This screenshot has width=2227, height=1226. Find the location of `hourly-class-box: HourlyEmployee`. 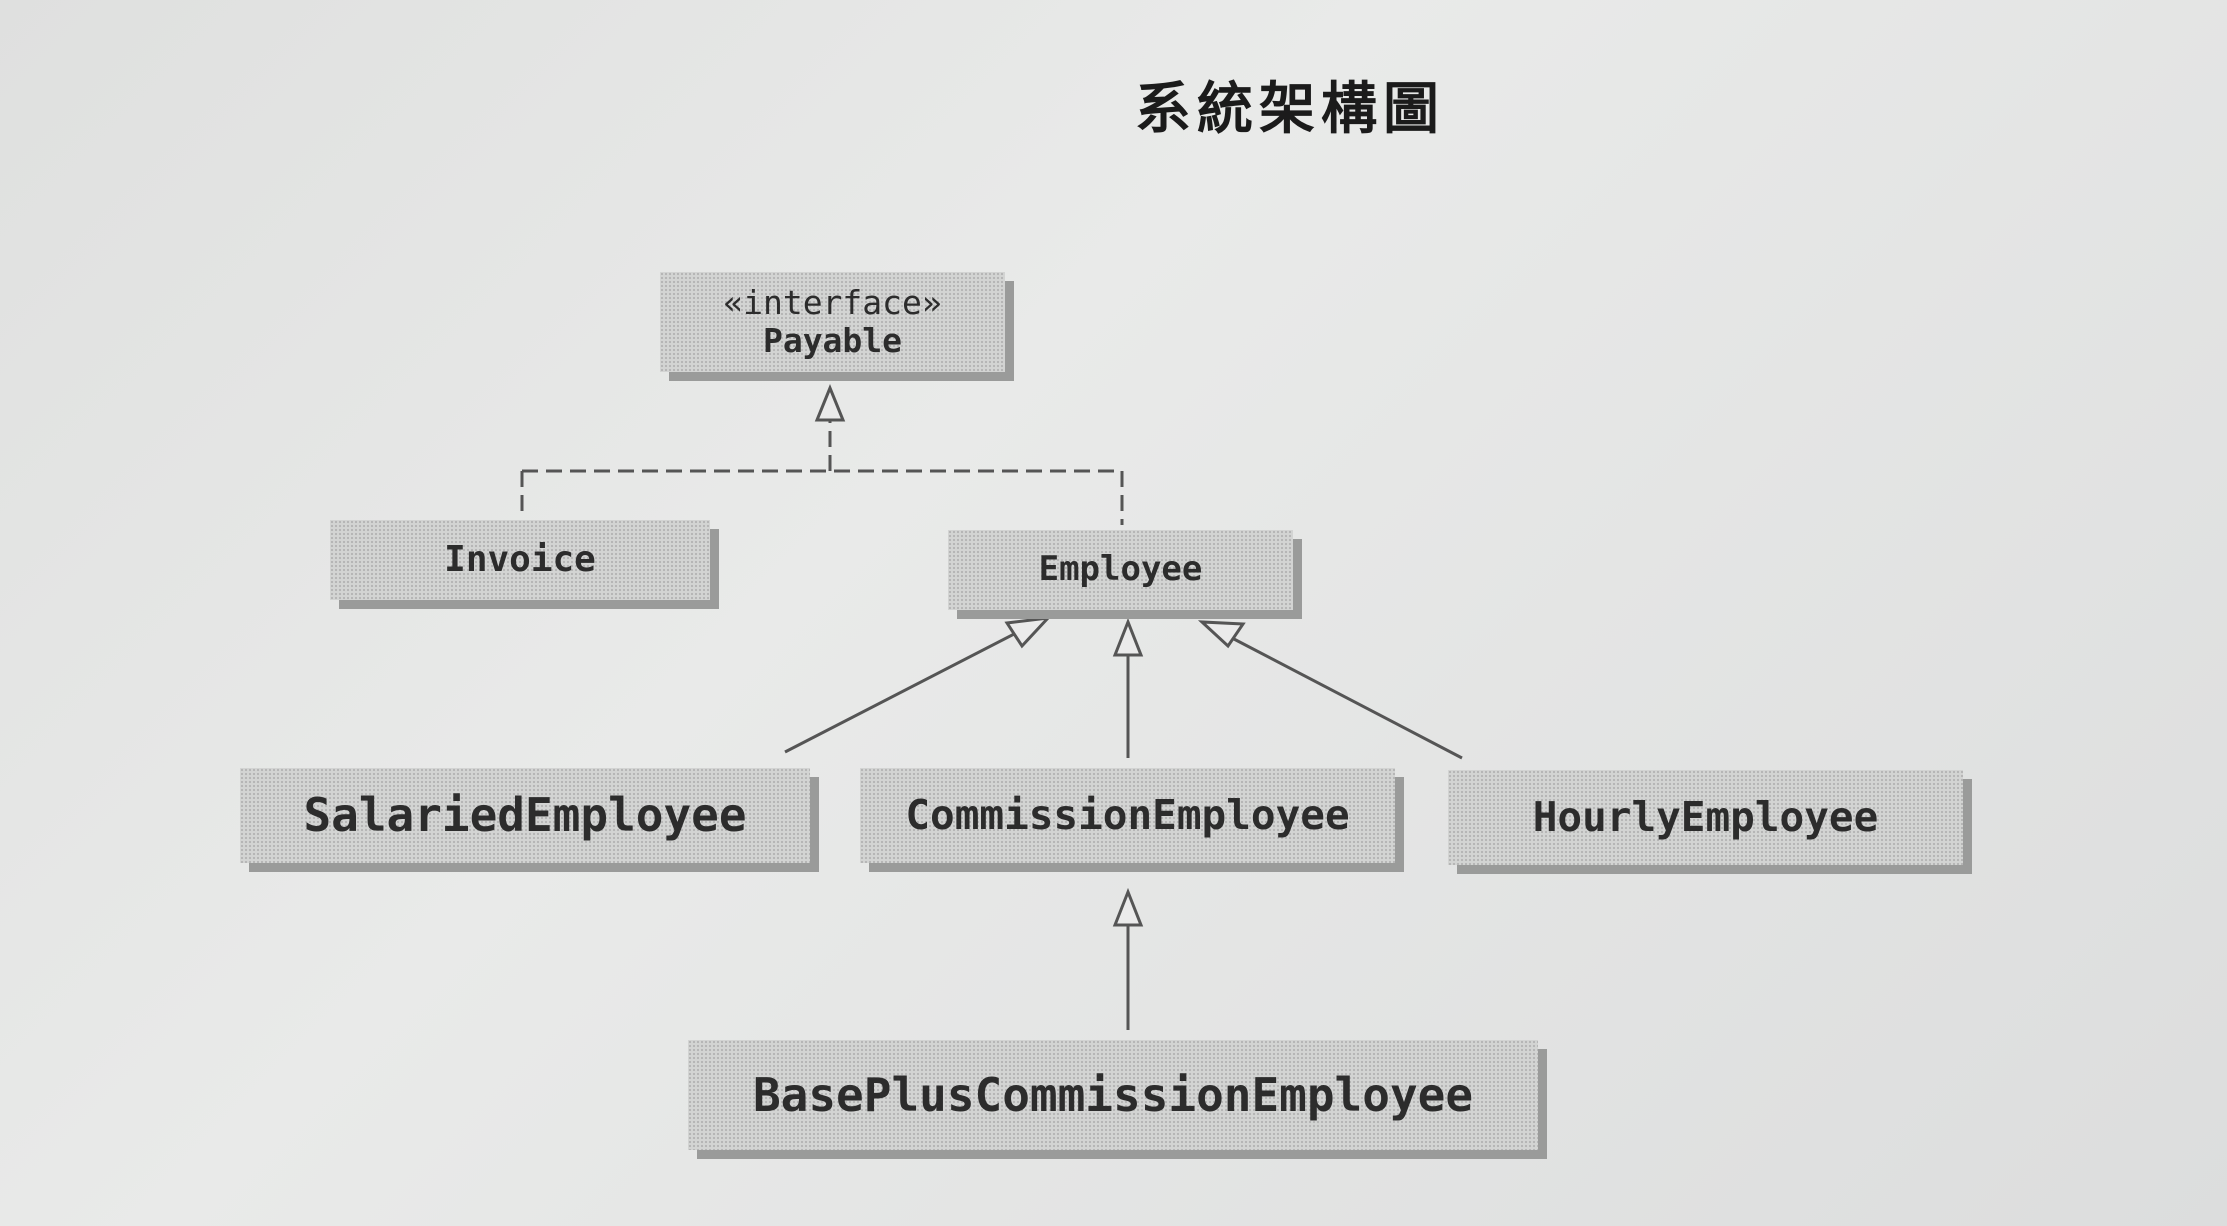

hourly-class-box: HourlyEmployee is located at coordinates (1705, 817).